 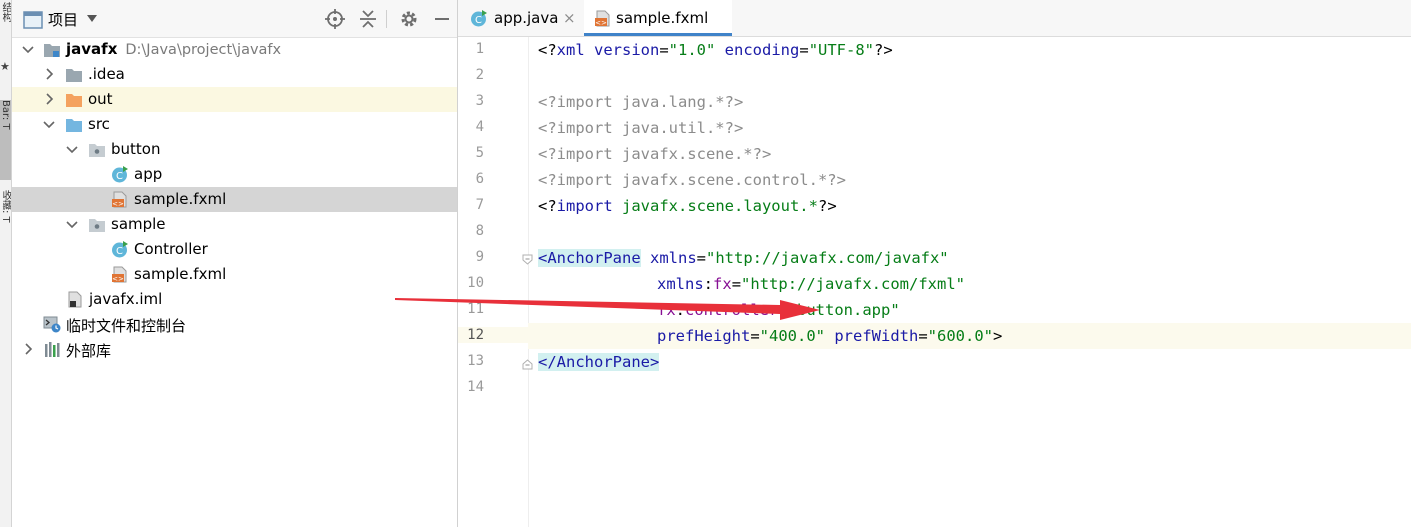 I want to click on line-number: 13, so click(x=475, y=361).